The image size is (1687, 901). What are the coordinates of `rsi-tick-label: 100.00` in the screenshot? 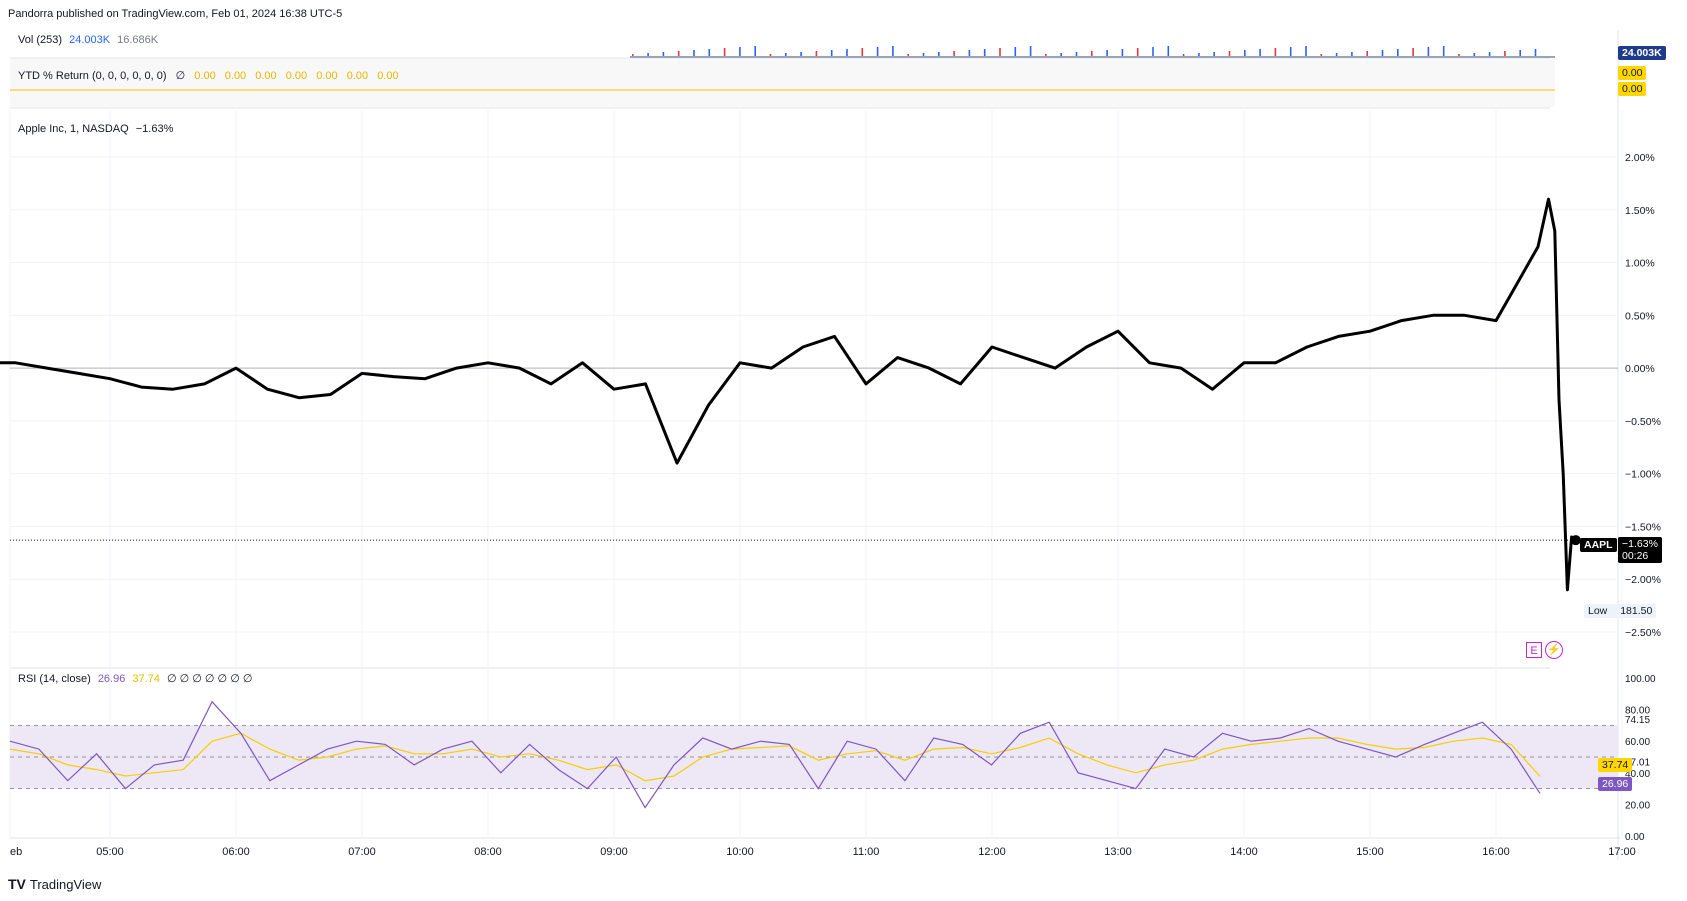 It's located at (1640, 679).